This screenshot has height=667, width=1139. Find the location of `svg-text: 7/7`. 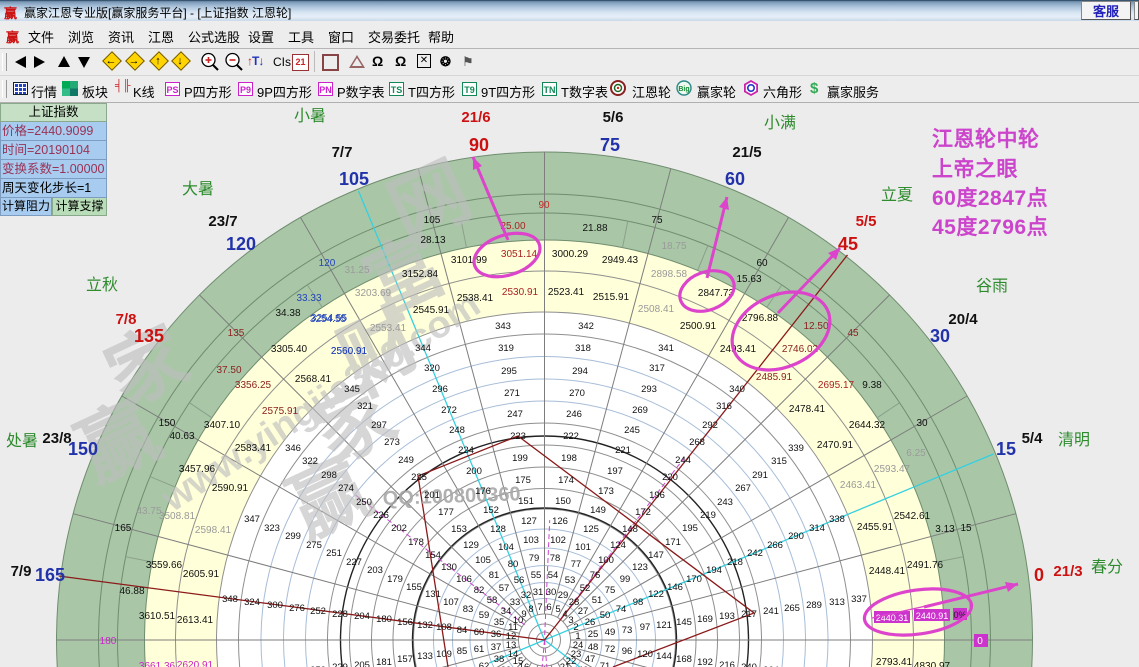

svg-text: 7/7 is located at coordinates (342, 152).